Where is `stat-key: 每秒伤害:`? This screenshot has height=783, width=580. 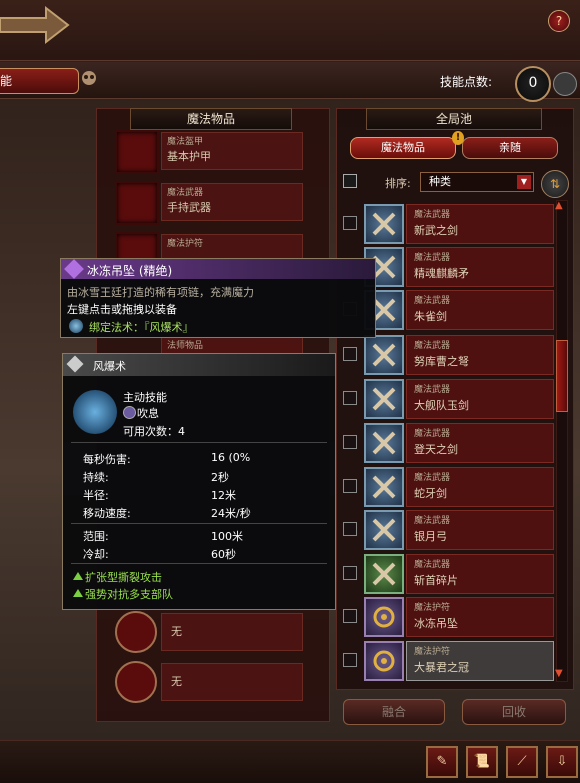
stat-key: 每秒伤害: is located at coordinates (107, 459).